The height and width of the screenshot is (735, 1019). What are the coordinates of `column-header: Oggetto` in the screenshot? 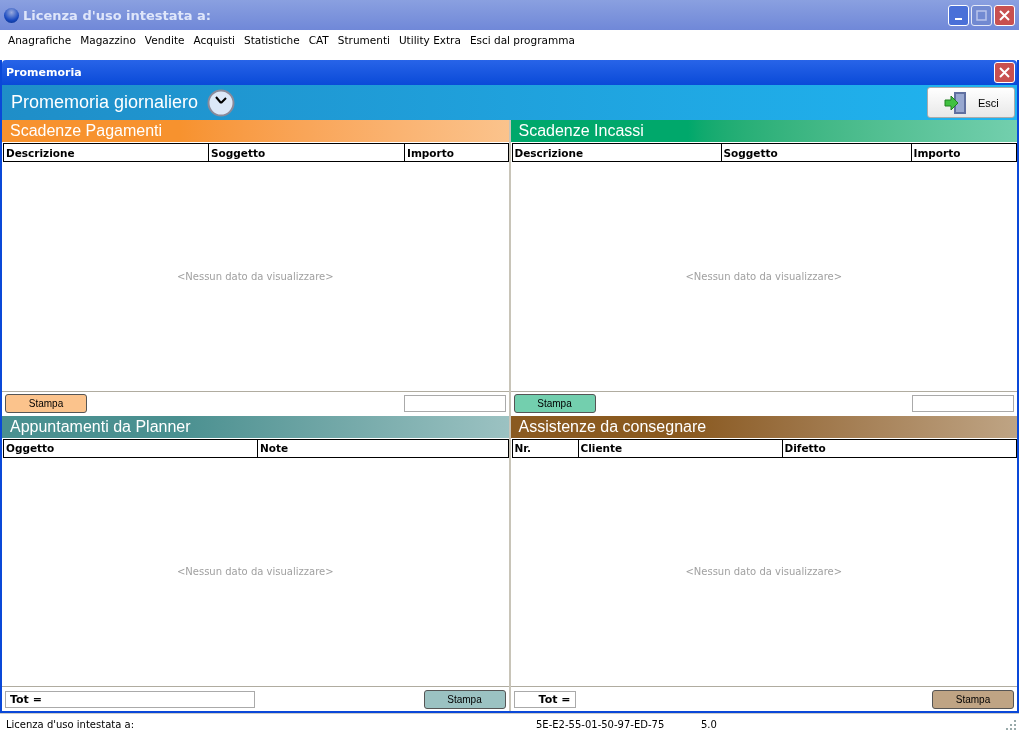 It's located at (131, 448).